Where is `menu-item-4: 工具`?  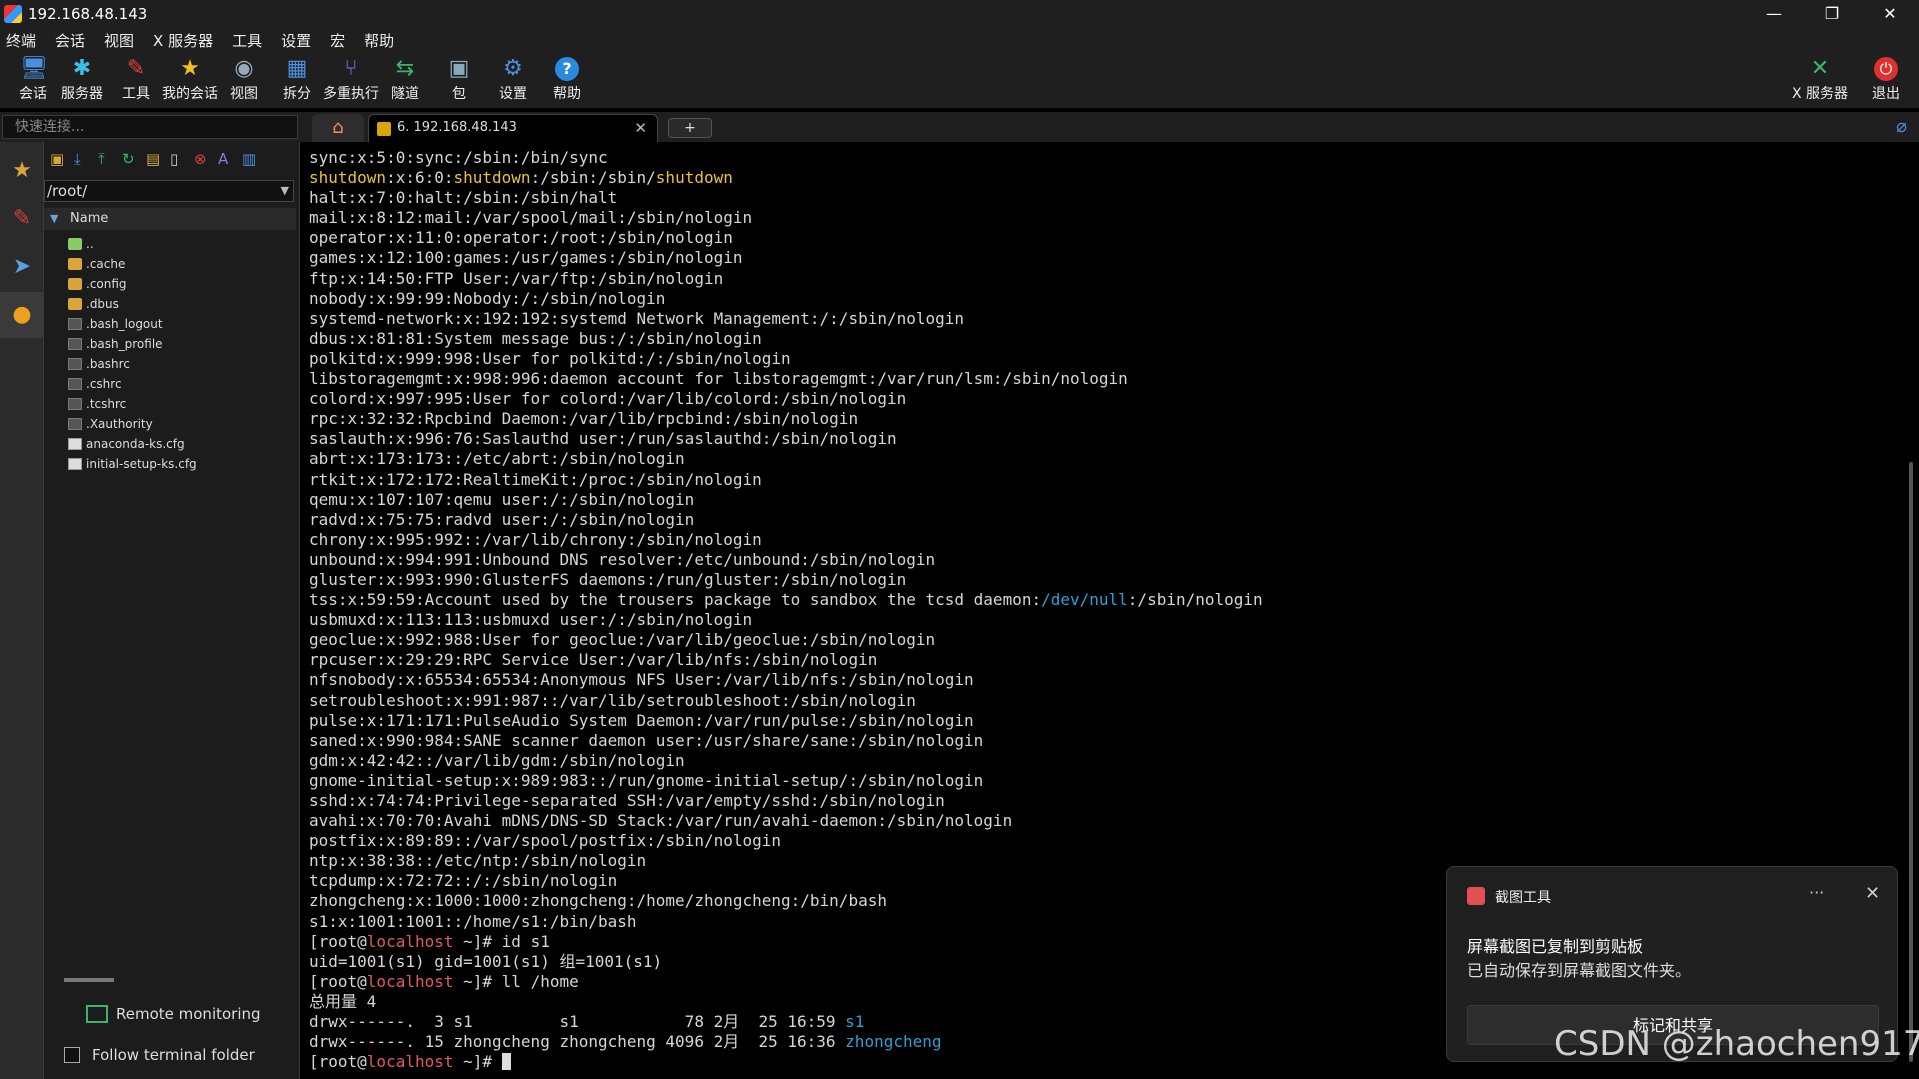 menu-item-4: 工具 is located at coordinates (247, 40).